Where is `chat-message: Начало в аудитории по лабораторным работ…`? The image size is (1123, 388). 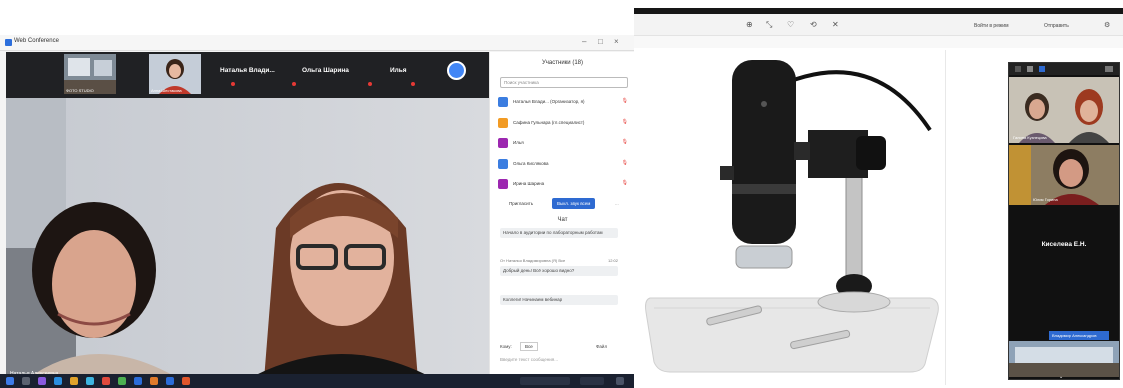
chat-message: Начало в аудитории по лабораторным работ… is located at coordinates (559, 233).